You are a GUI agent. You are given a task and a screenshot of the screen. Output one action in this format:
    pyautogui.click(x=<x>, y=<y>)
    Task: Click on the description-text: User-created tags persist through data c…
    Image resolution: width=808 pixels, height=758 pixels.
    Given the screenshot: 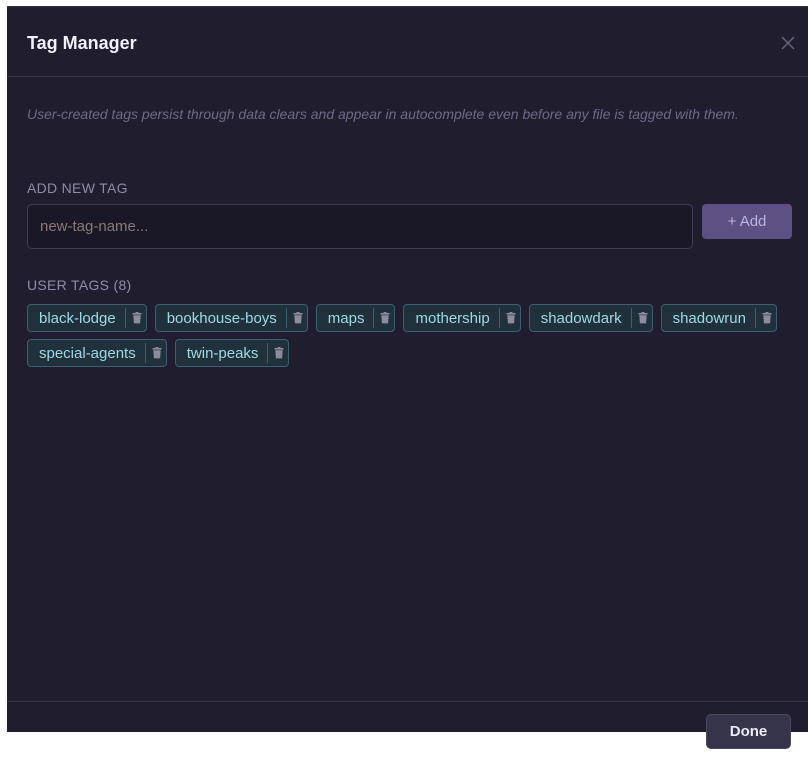 What is the action you would take?
    pyautogui.click(x=383, y=114)
    